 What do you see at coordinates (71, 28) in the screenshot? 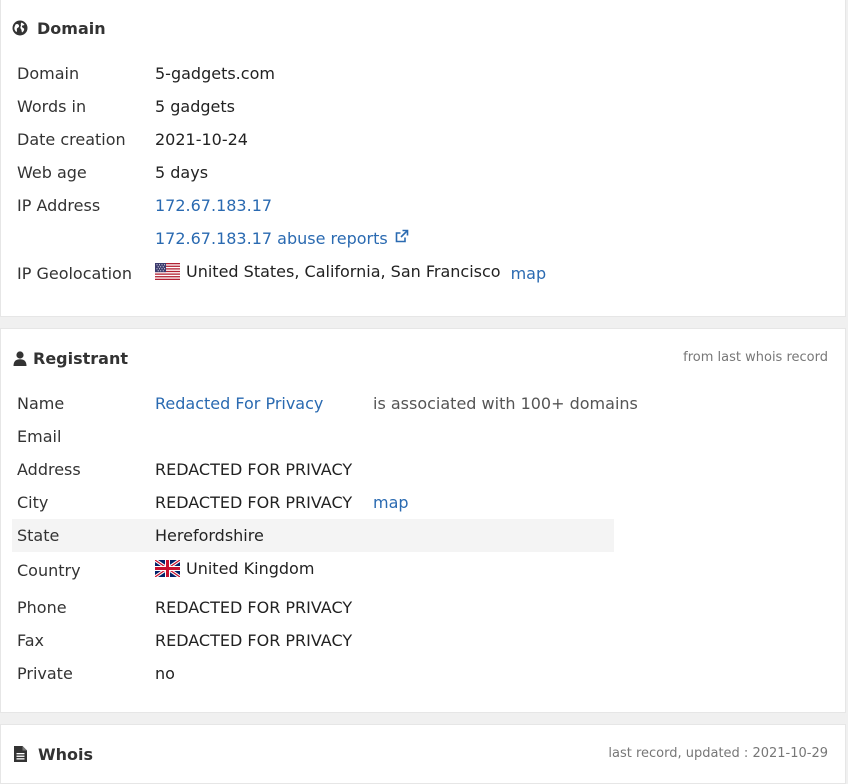
I see `domain-panel-title: Domain` at bounding box center [71, 28].